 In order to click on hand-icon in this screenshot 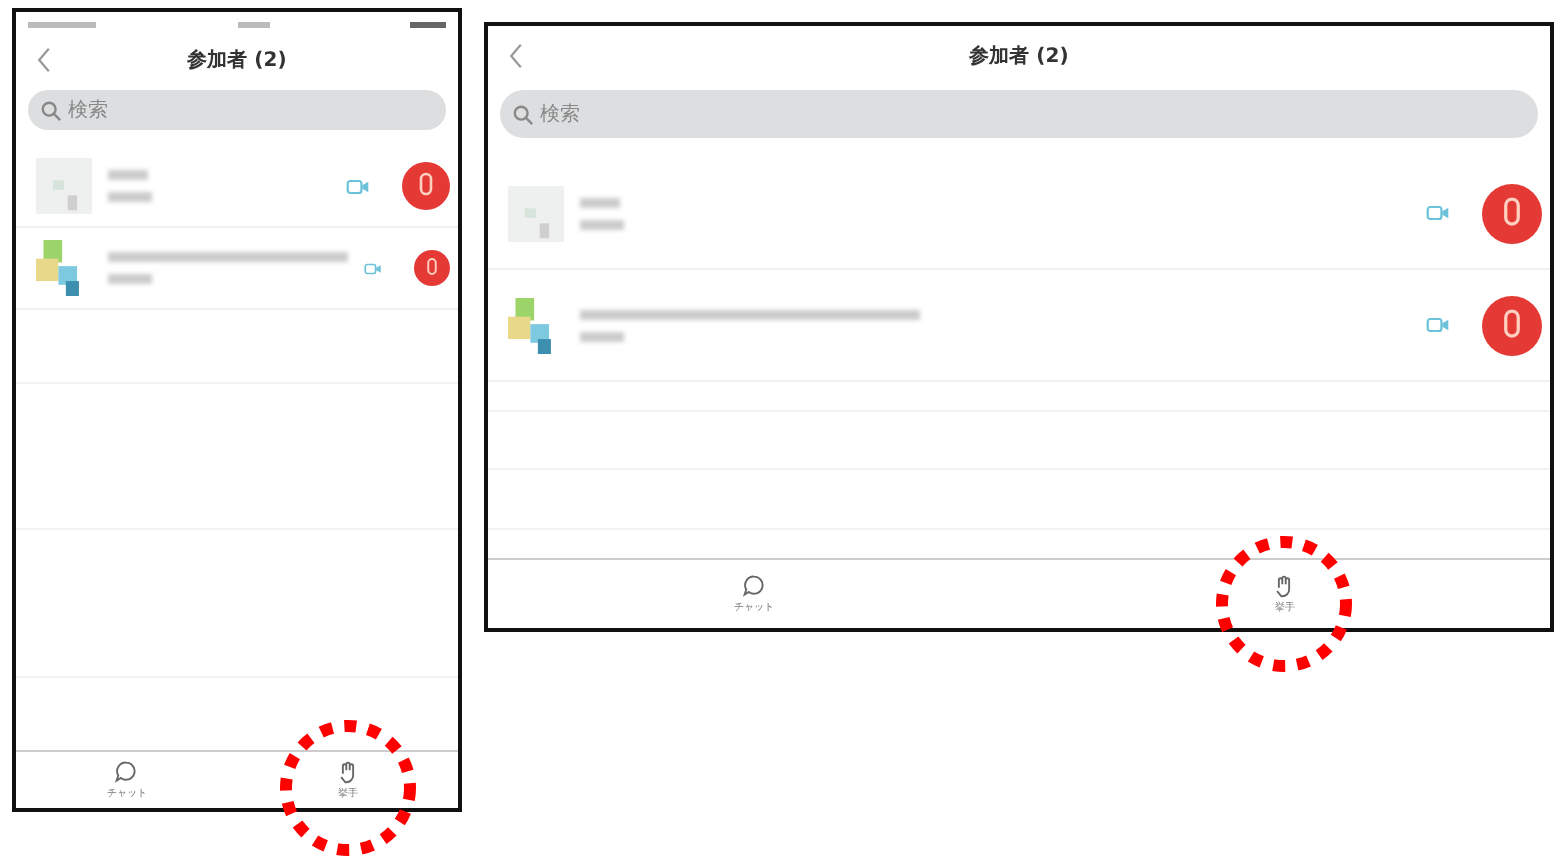, I will do `click(347, 772)`.